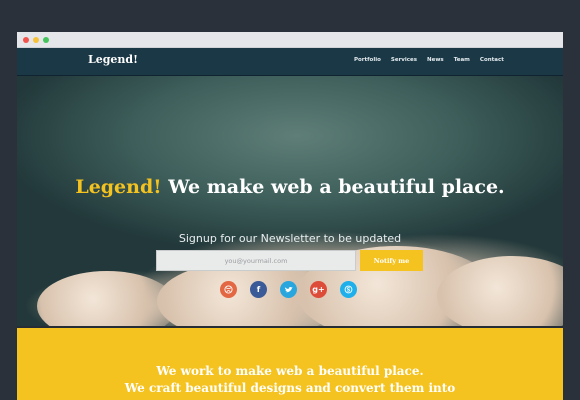  I want to click on notify-me-button: Notify me, so click(391, 260).